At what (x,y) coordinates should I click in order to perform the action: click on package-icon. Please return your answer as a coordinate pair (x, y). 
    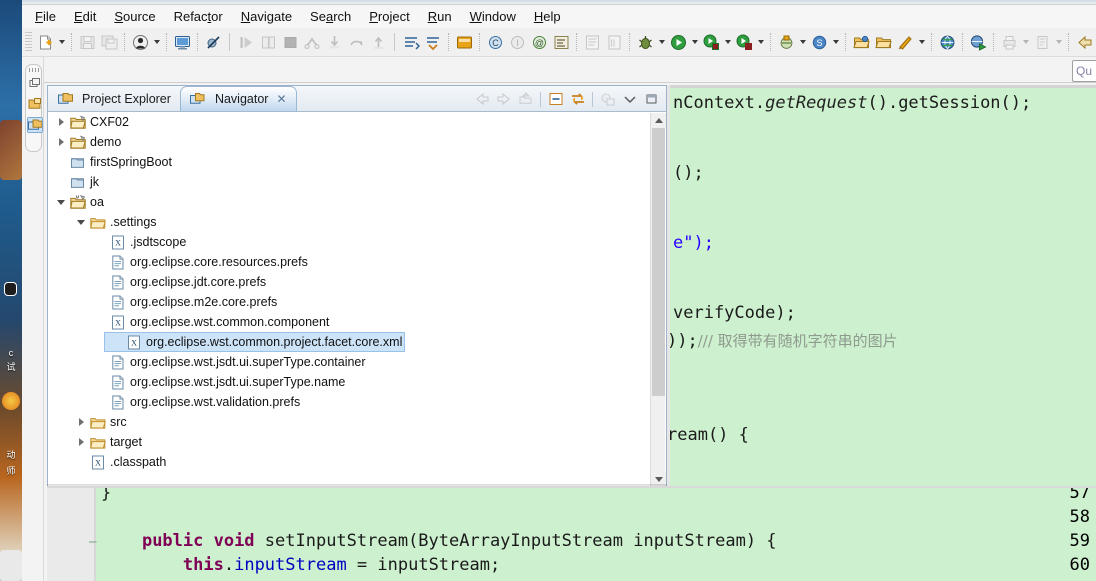
    Looking at the image, I should click on (464, 42).